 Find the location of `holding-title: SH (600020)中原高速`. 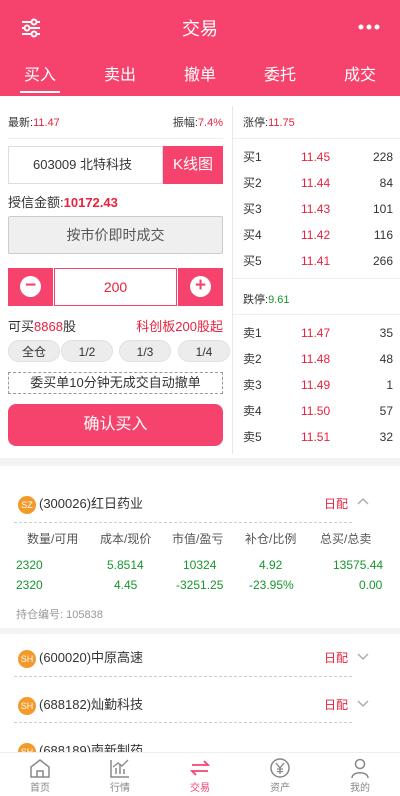

holding-title: SH (600020)中原高速 is located at coordinates (80, 657).